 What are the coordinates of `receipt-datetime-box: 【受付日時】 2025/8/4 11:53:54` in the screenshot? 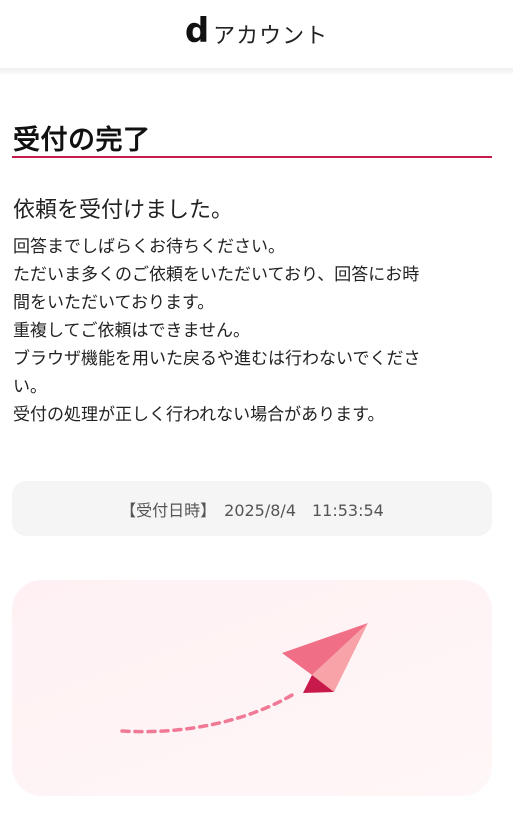 It's located at (252, 508).